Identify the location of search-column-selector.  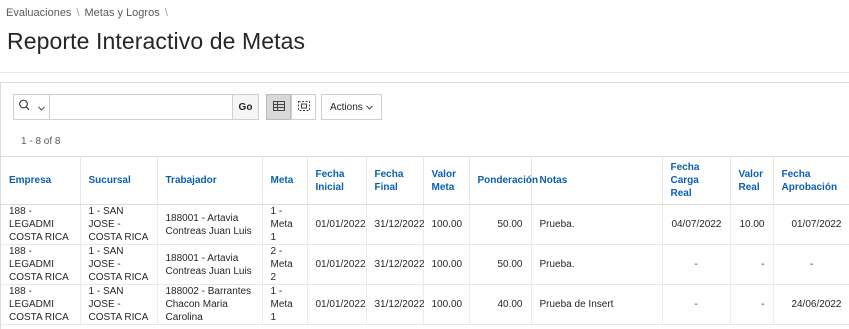
(32, 107).